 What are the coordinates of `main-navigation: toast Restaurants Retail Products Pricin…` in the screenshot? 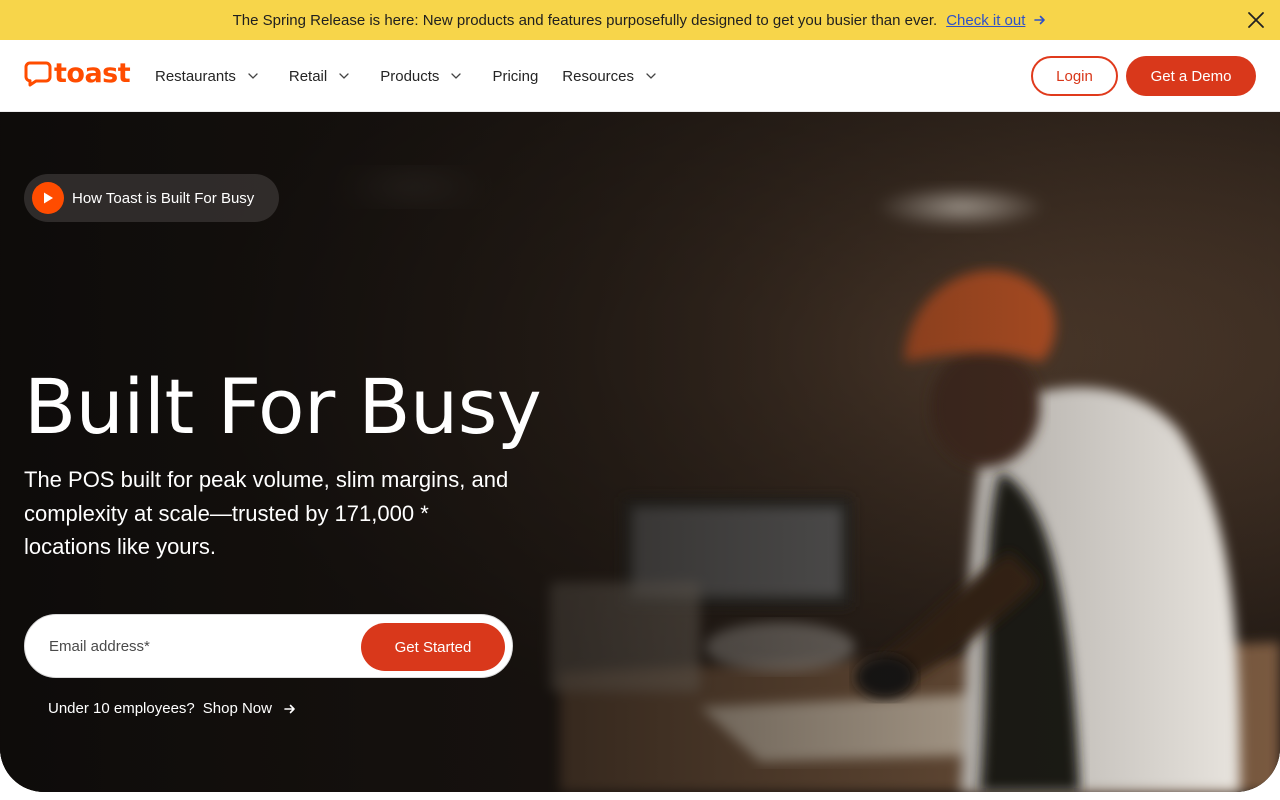 It's located at (640, 76).